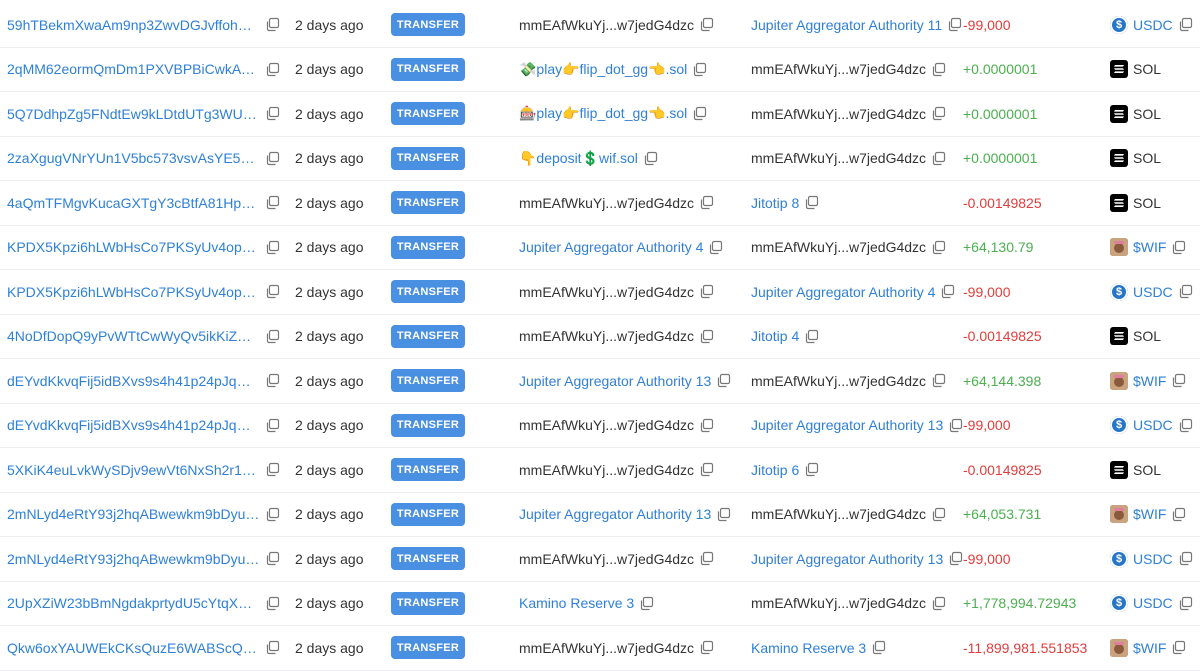  I want to click on to-address: Jupiter Aggregator Authority 11, so click(846, 25).